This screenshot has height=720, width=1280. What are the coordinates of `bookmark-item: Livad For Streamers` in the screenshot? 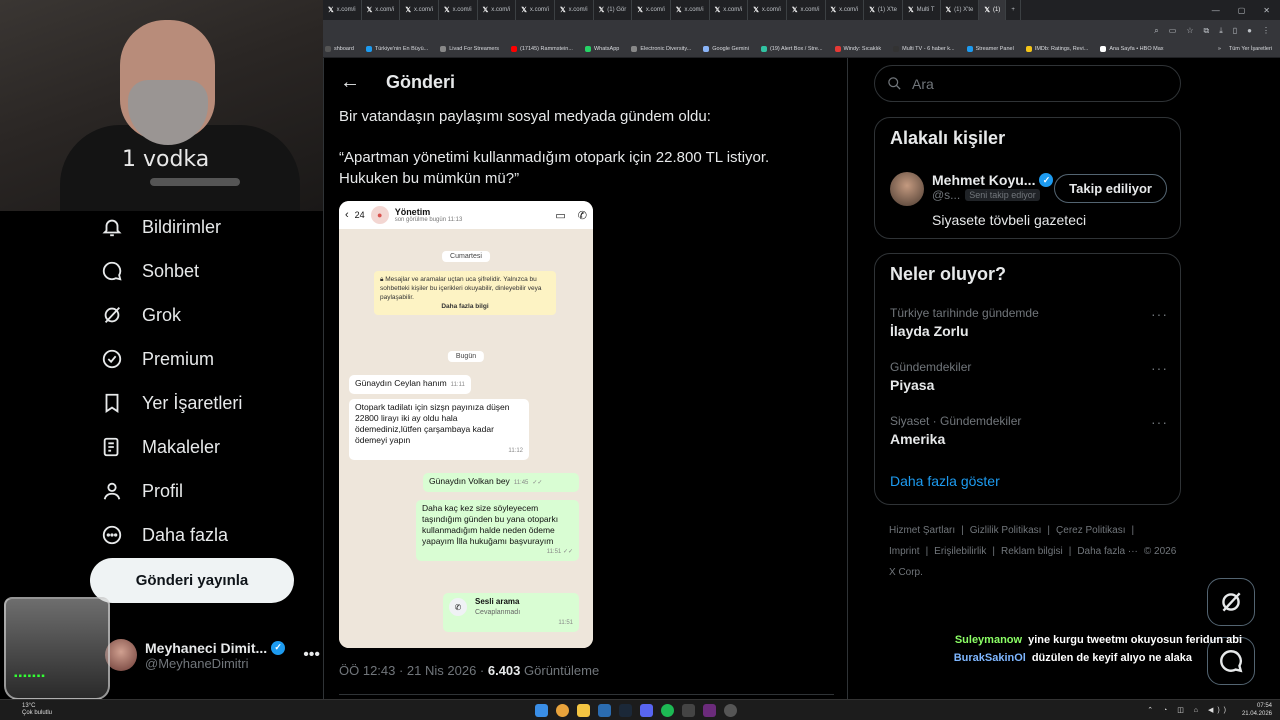 It's located at (469, 49).